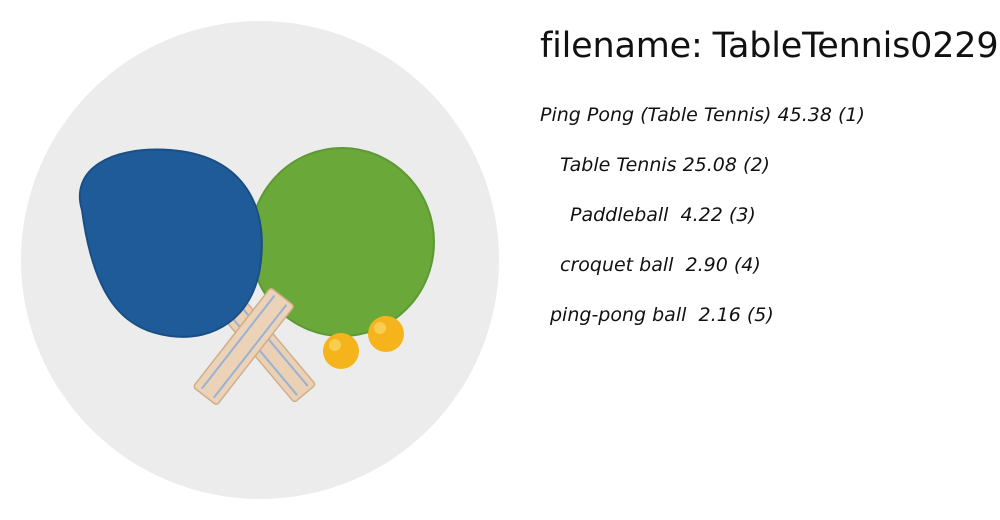 The width and height of the screenshot is (1000, 520). I want to click on prediction-rank: (3), so click(742, 215).